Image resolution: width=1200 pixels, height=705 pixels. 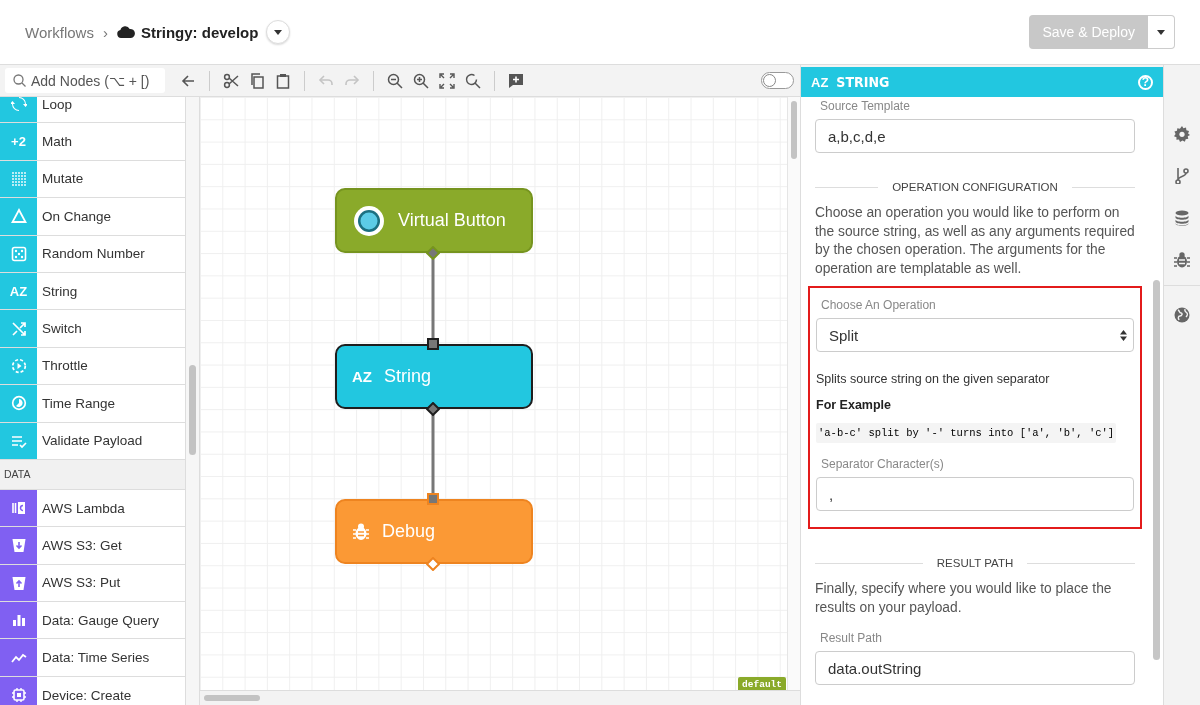 I want to click on radio-button-icon, so click(x=369, y=220).